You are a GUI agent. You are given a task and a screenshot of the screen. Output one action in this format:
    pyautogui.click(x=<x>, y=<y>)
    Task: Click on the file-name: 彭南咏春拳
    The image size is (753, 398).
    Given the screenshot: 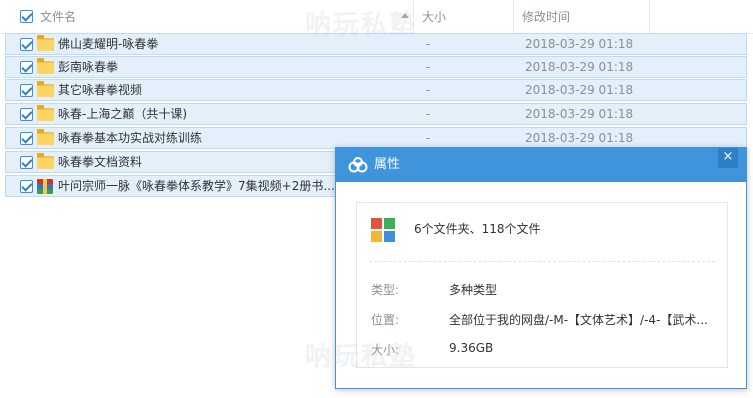 What is the action you would take?
    pyautogui.click(x=88, y=67)
    